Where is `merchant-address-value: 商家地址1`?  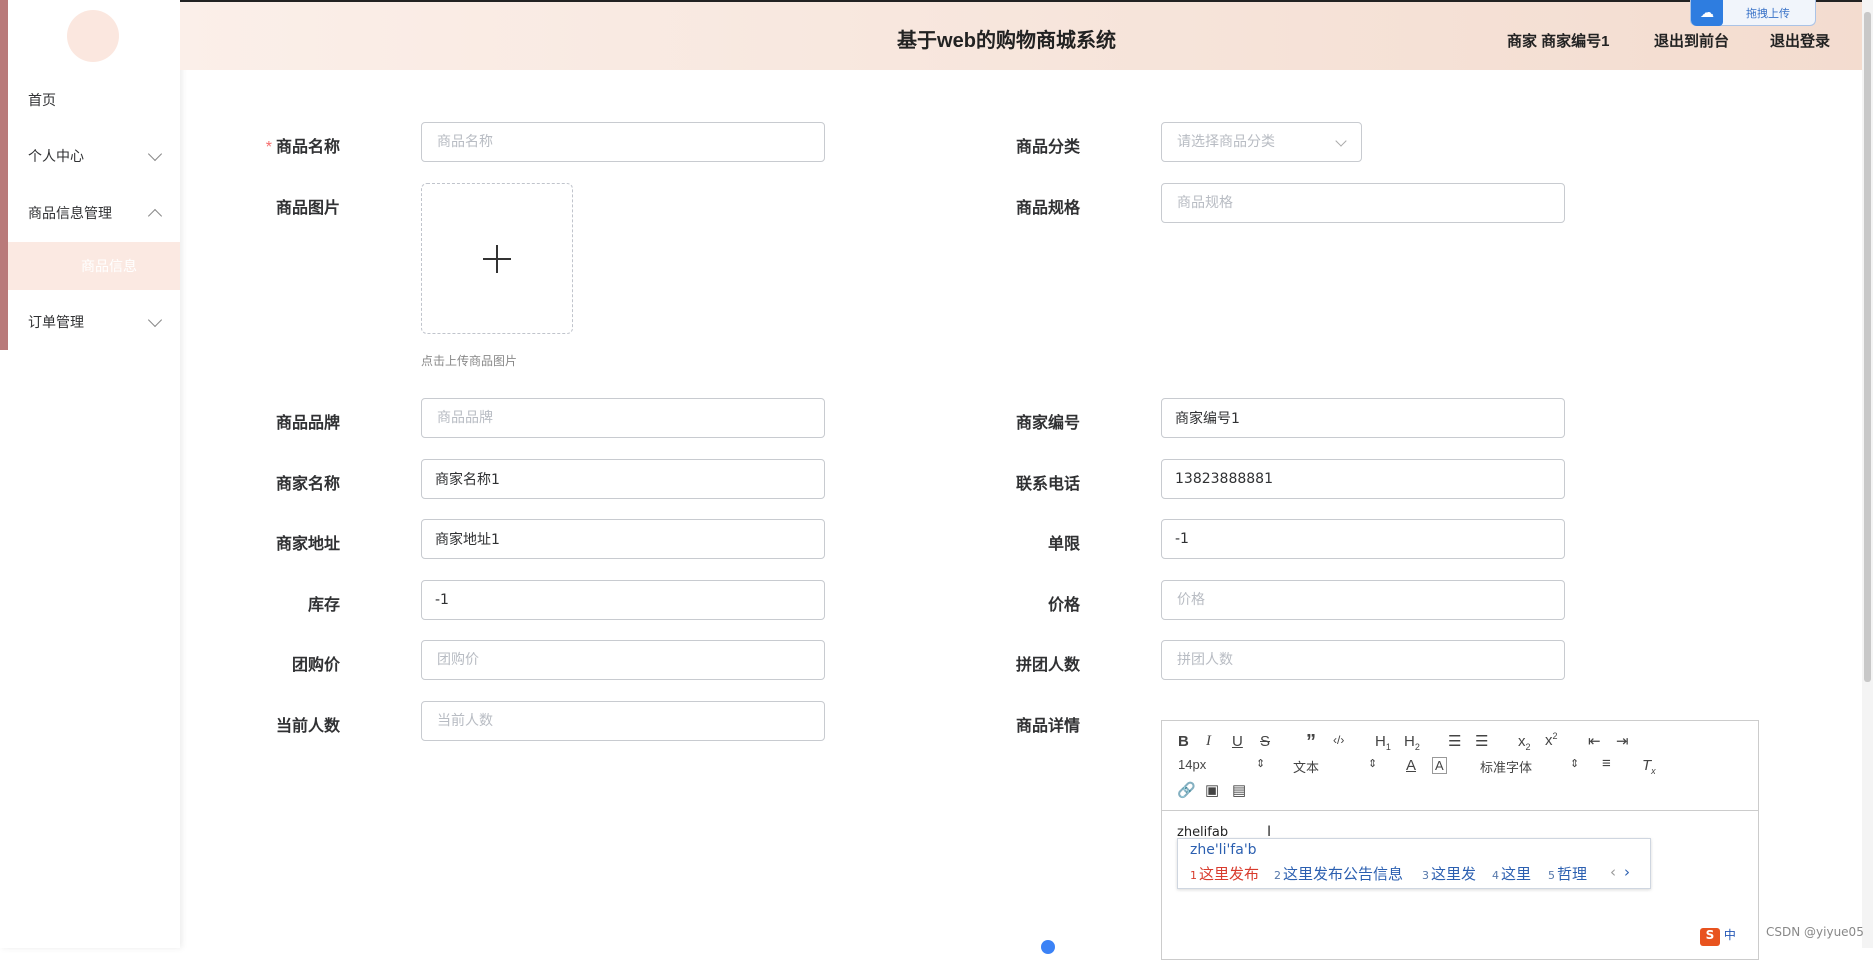 merchant-address-value: 商家地址1 is located at coordinates (467, 540).